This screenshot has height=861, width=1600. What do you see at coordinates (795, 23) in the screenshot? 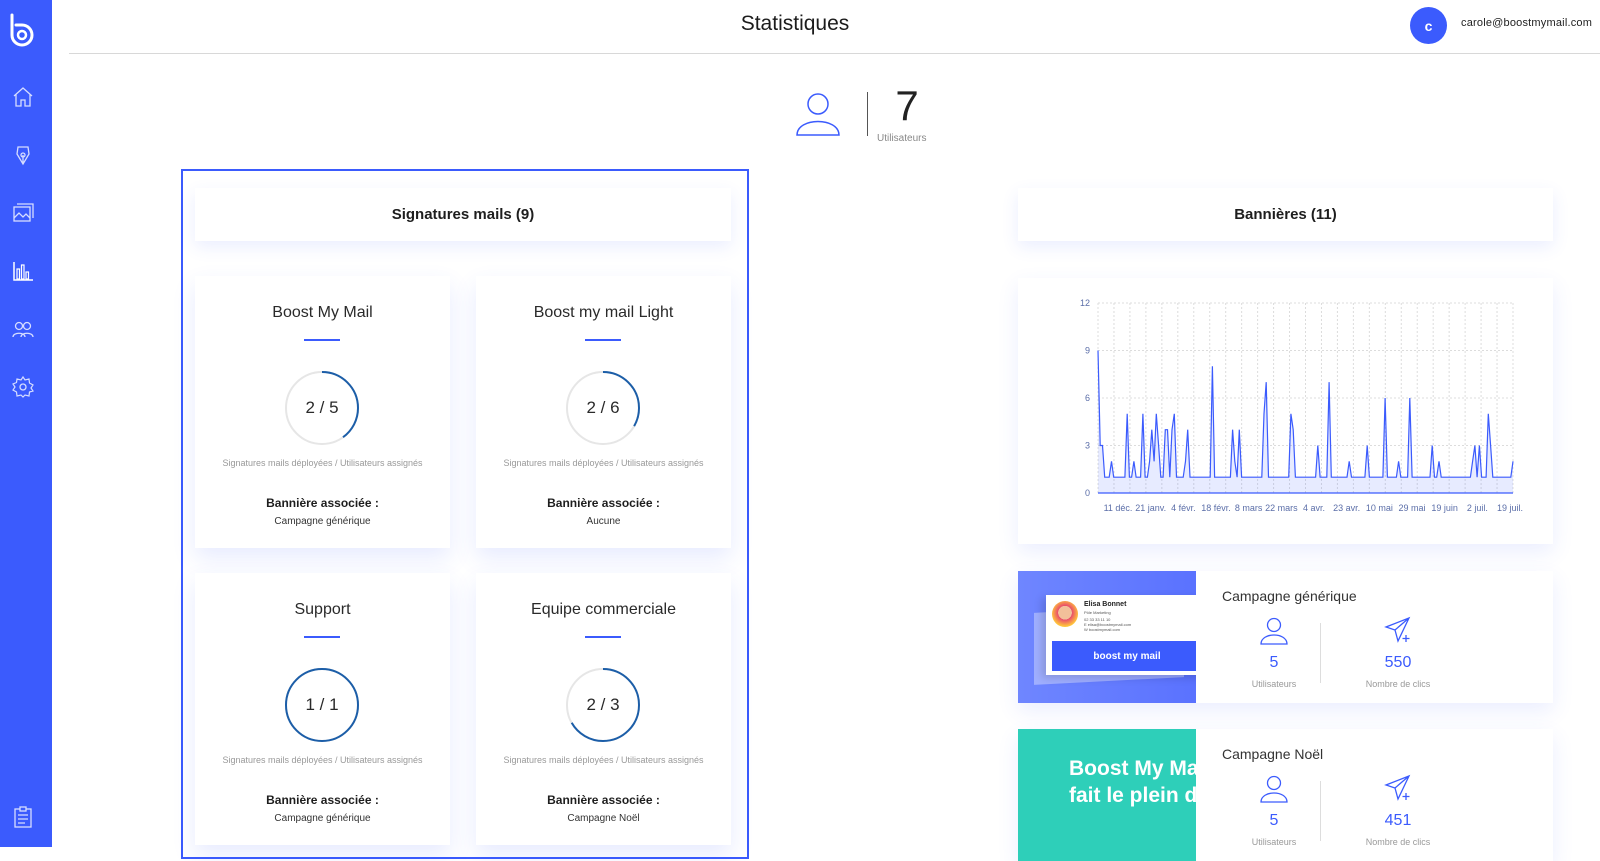
I see `page-title: Statistiques` at bounding box center [795, 23].